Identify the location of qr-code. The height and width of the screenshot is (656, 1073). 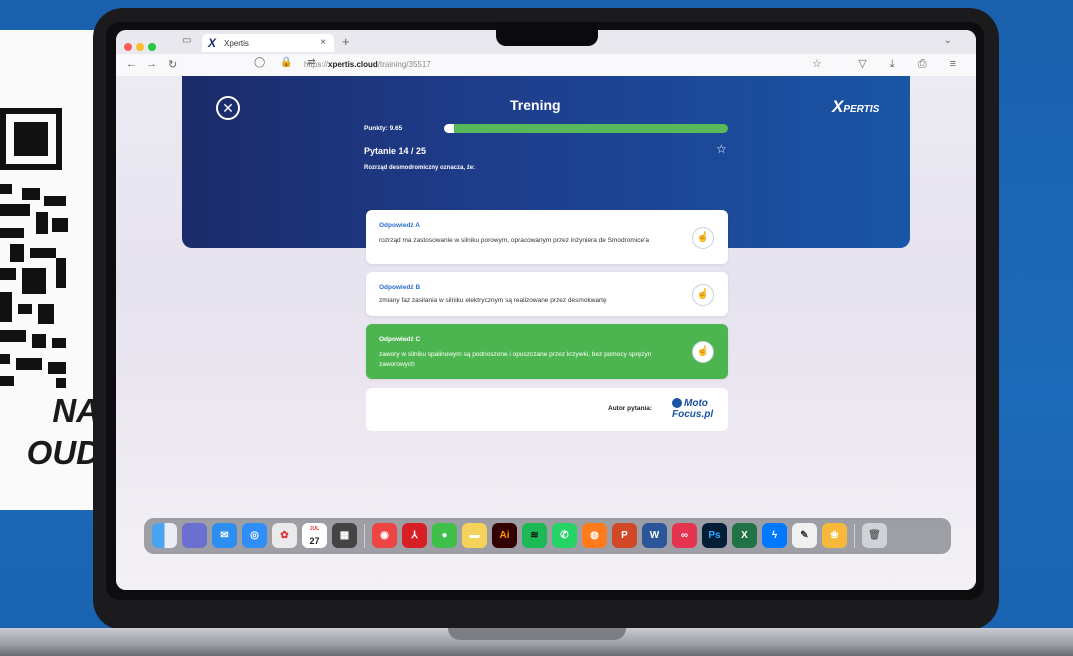
(35, 248).